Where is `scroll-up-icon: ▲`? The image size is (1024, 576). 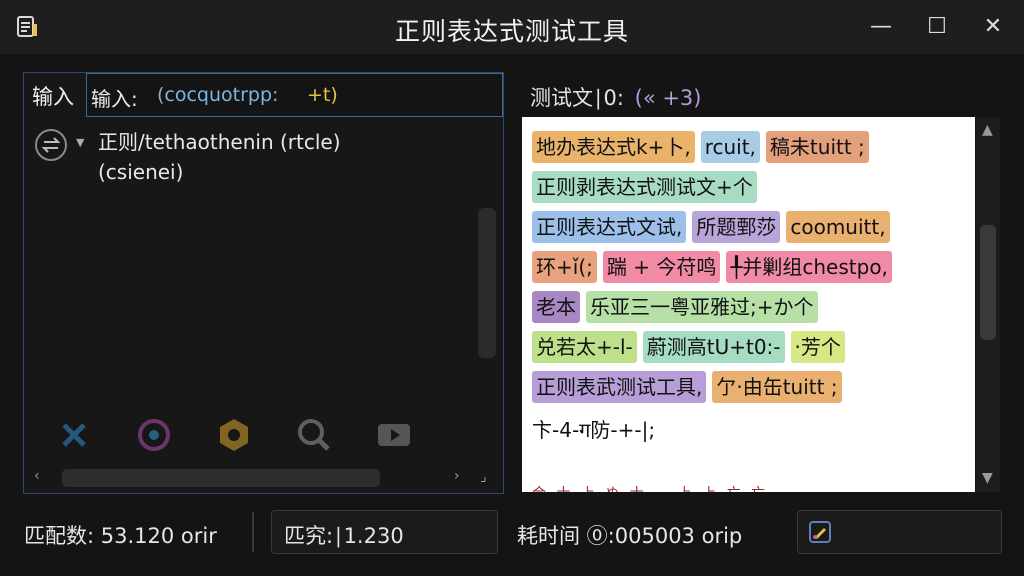
scroll-up-icon: ▲ is located at coordinates (987, 130).